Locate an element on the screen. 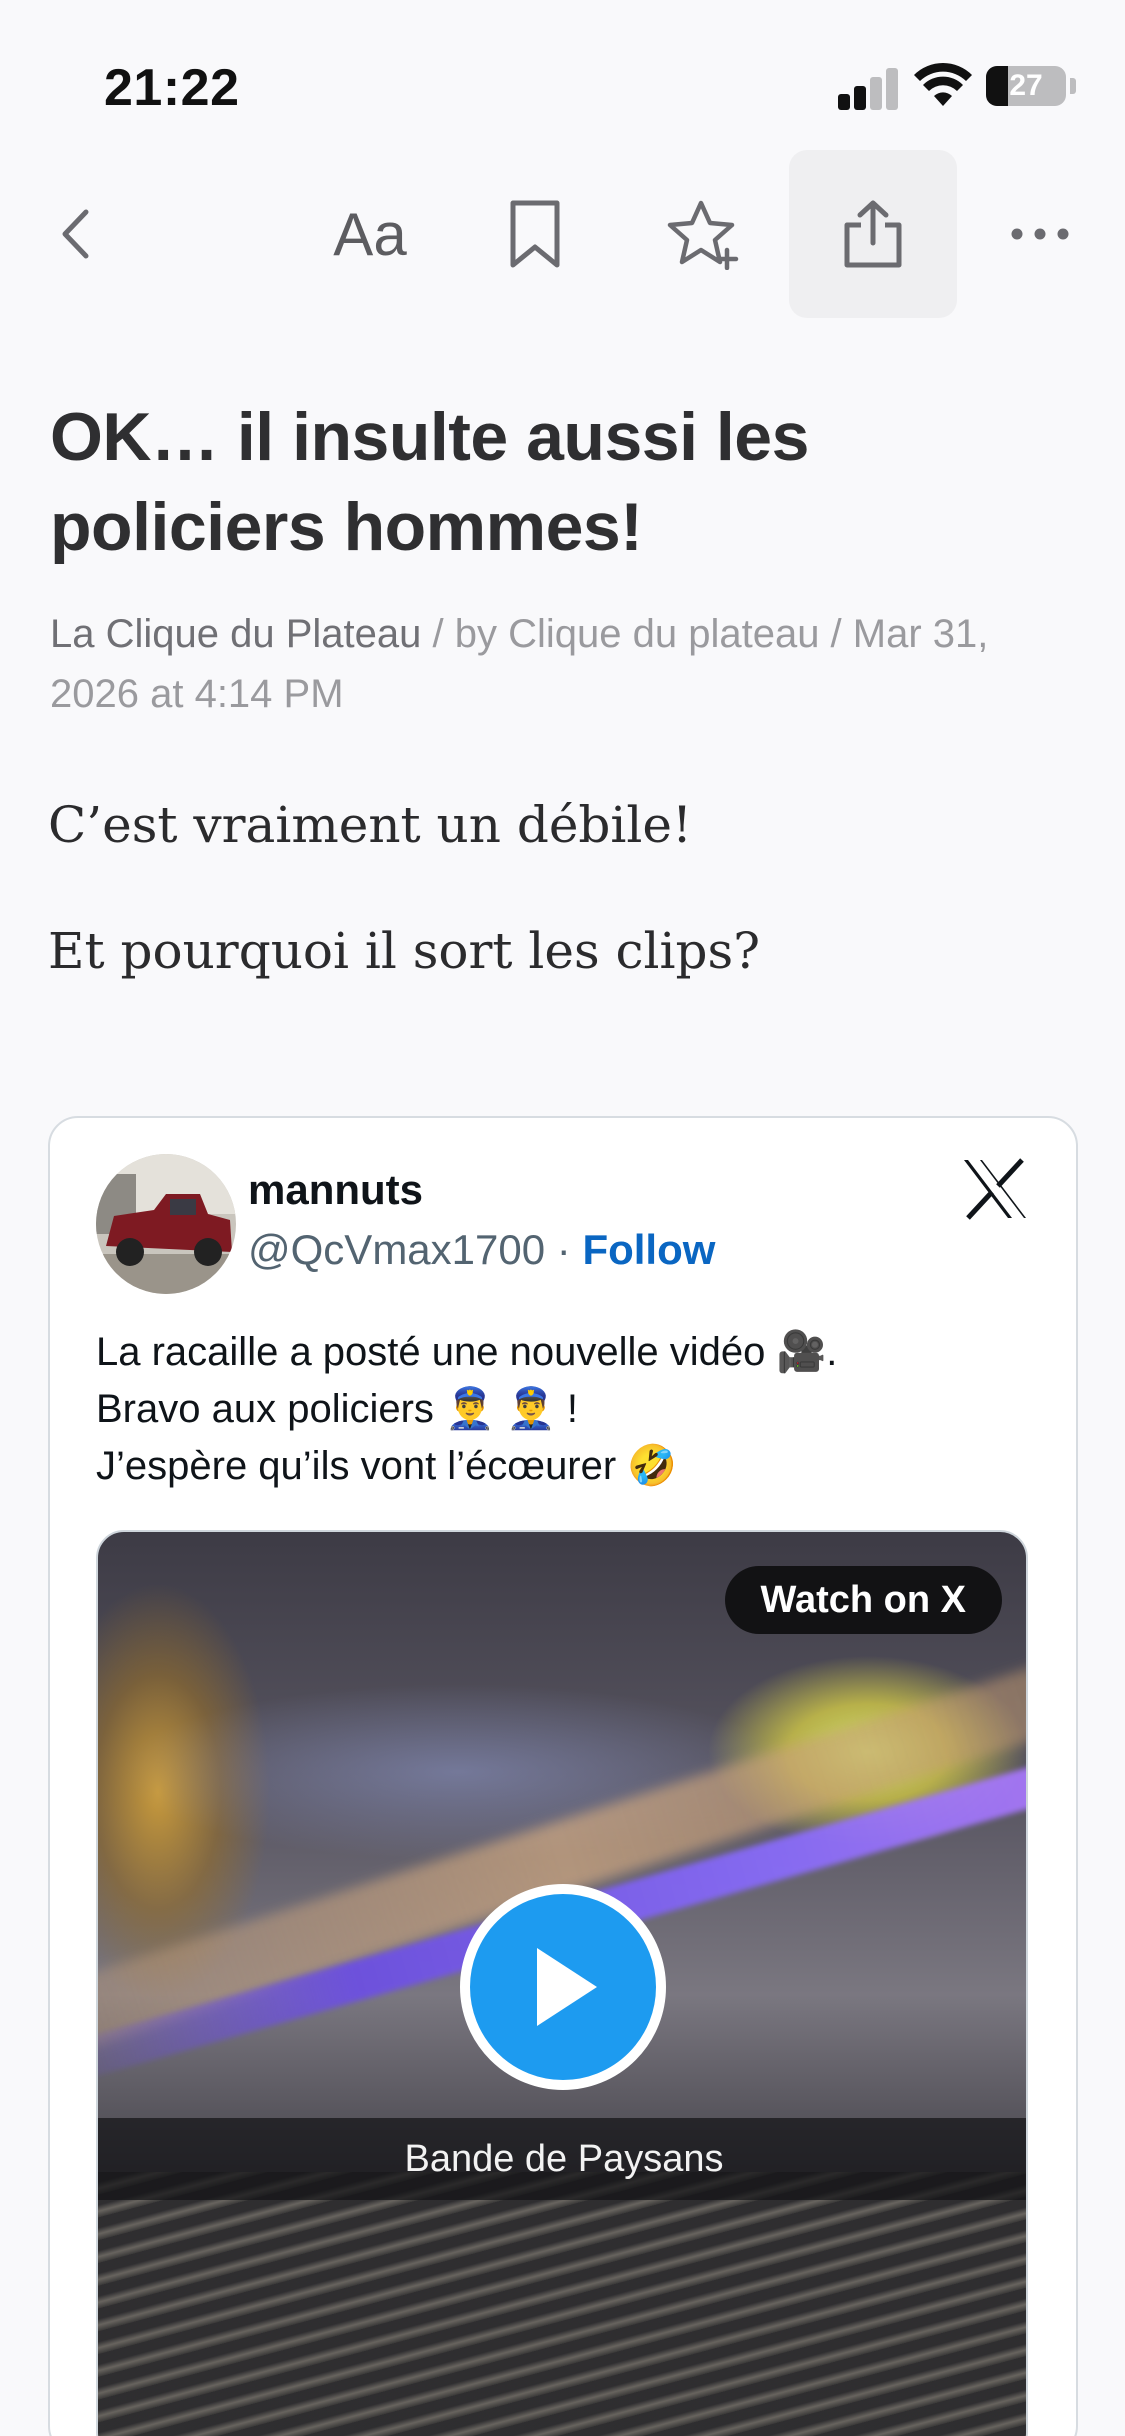 Image resolution: width=1125 pixels, height=2436 pixels. font-label: Aa is located at coordinates (370, 234).